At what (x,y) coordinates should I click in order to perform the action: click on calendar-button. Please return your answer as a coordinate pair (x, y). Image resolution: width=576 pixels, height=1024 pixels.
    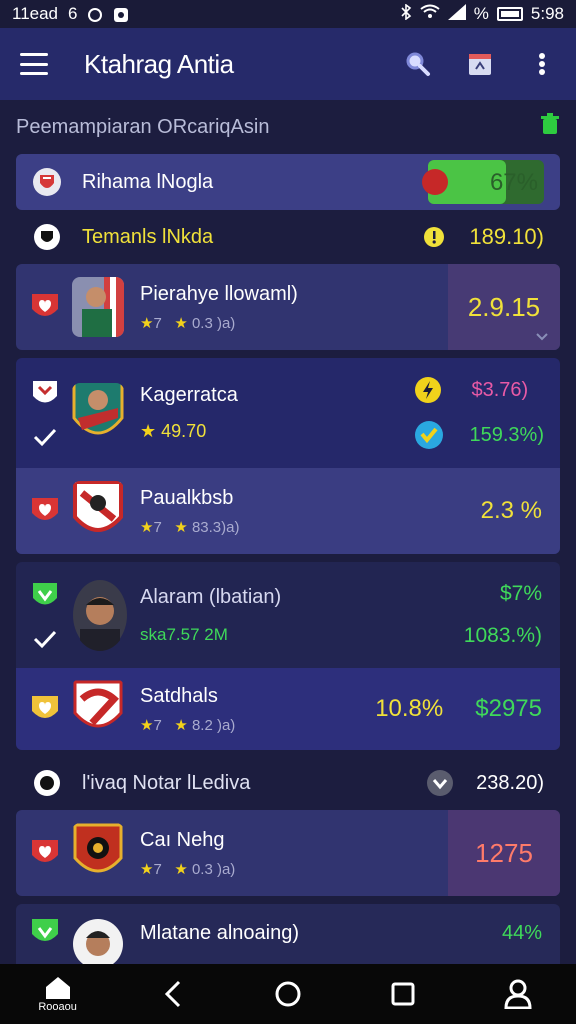
    Looking at the image, I should click on (480, 64).